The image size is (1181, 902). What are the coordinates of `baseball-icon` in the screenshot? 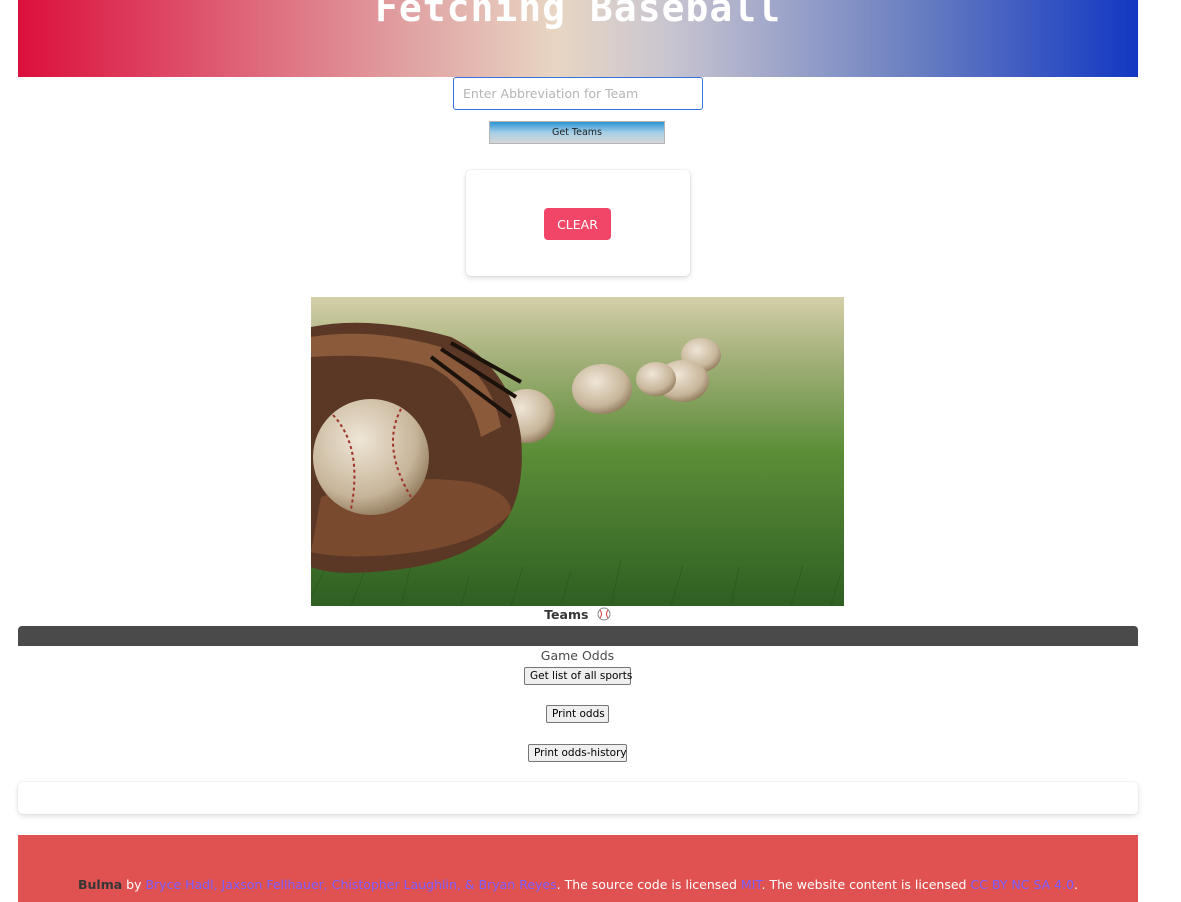 It's located at (604, 615).